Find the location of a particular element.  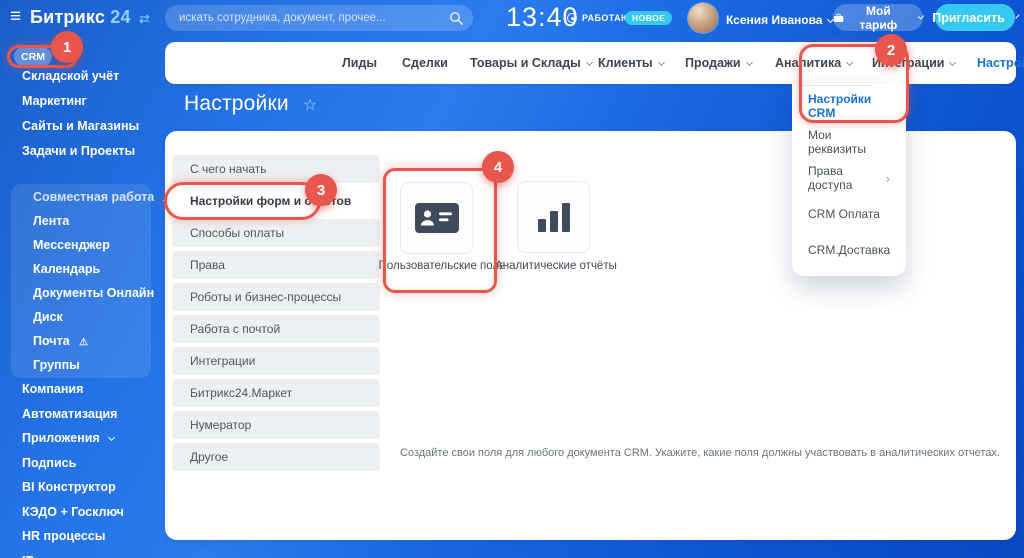

menu-item-crm-delivery: CRM.Доставка is located at coordinates (849, 250).